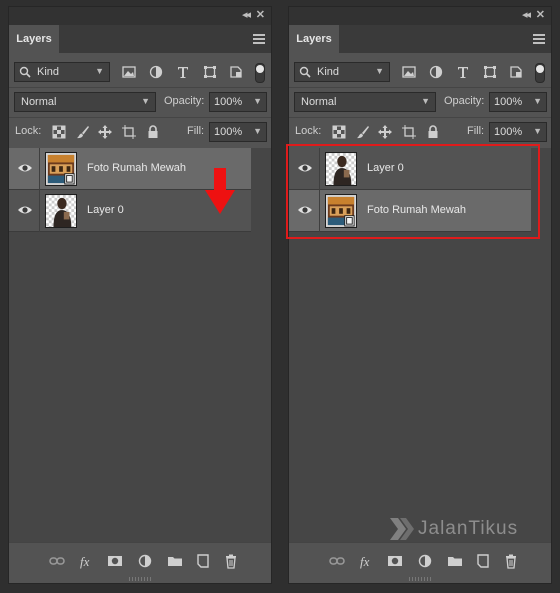 Image resolution: width=560 pixels, height=593 pixels. I want to click on layer-thumbnail-house, so click(61, 169).